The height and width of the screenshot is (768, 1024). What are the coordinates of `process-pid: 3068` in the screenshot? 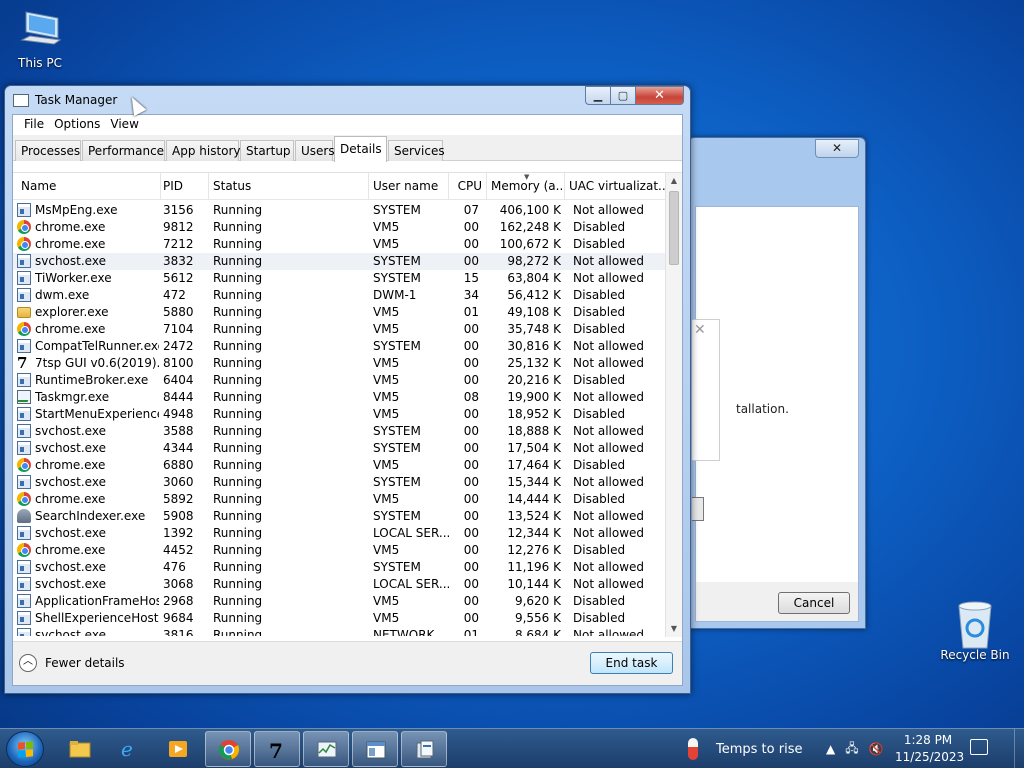 It's located at (178, 584).